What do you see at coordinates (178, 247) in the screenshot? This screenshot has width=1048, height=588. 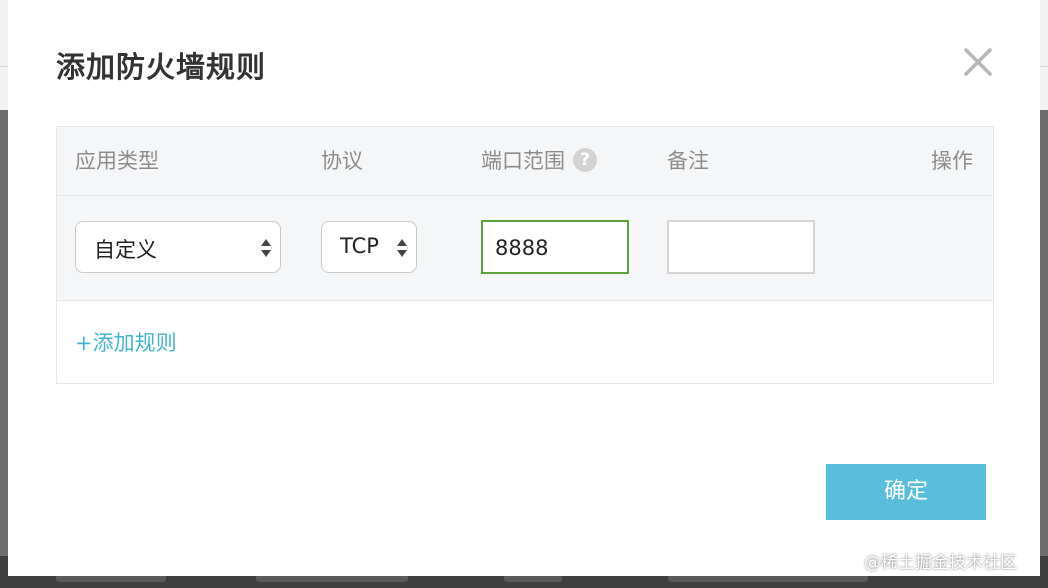 I see `app-type-select: 自定义` at bounding box center [178, 247].